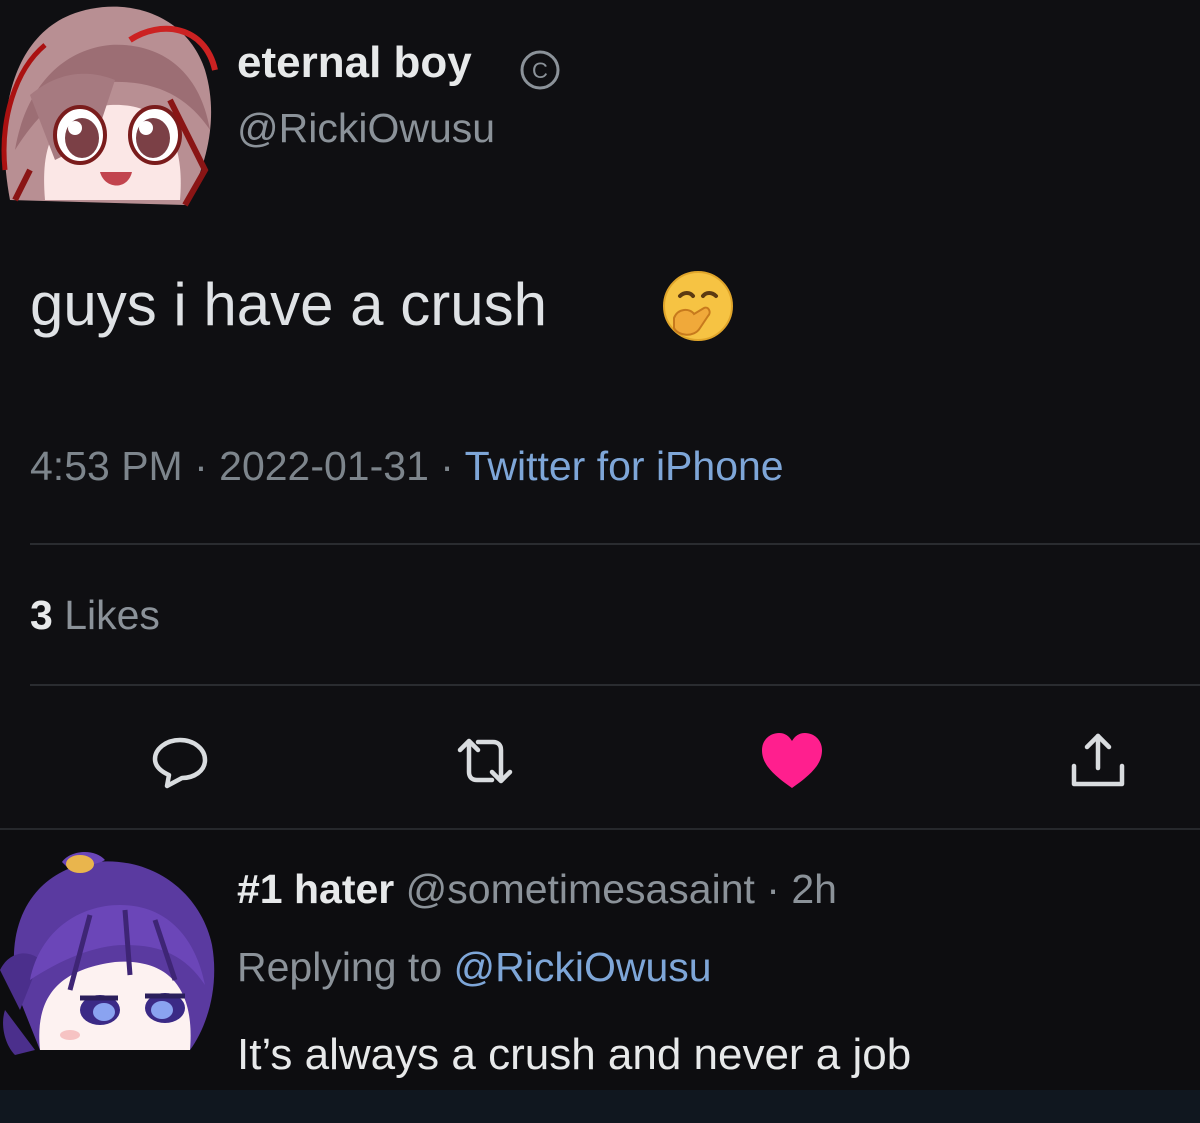 The image size is (1200, 1123). Describe the element at coordinates (574, 889) in the screenshot. I see `reply-handle: @sometimesasaint` at that location.